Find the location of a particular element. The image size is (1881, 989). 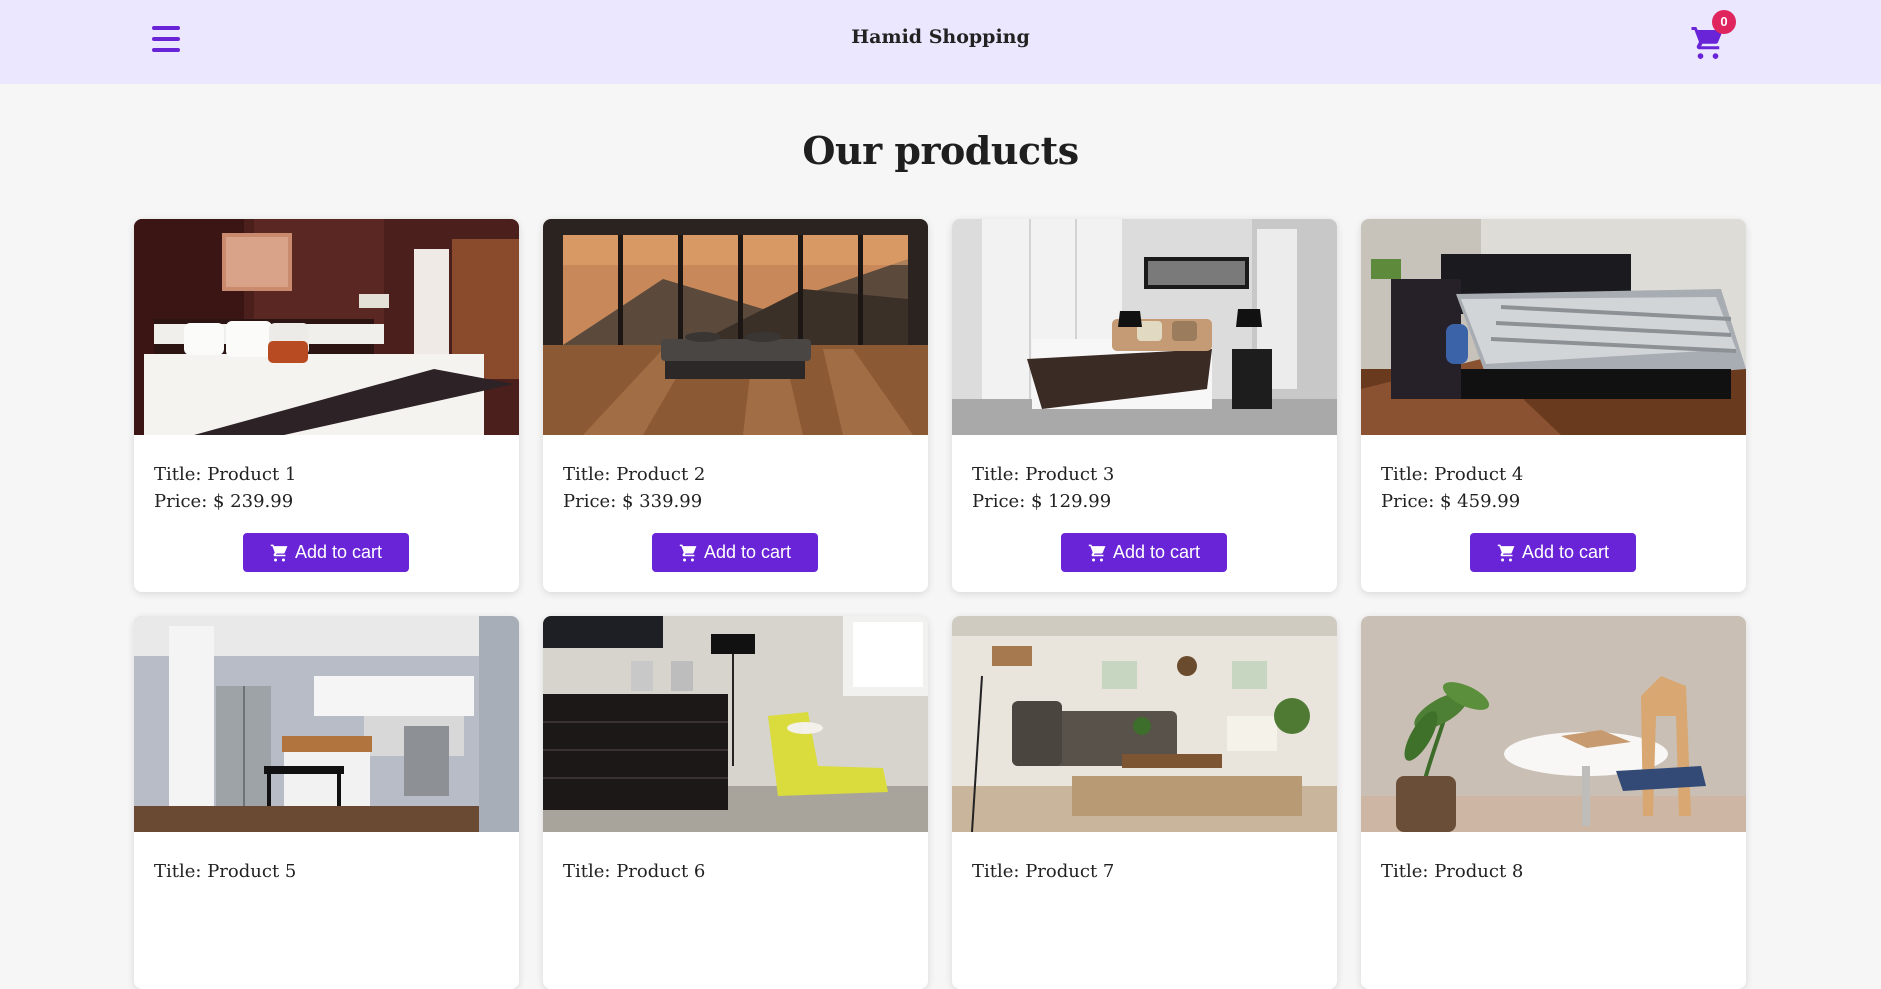

cart-button: 0 is located at coordinates (1711, 35).